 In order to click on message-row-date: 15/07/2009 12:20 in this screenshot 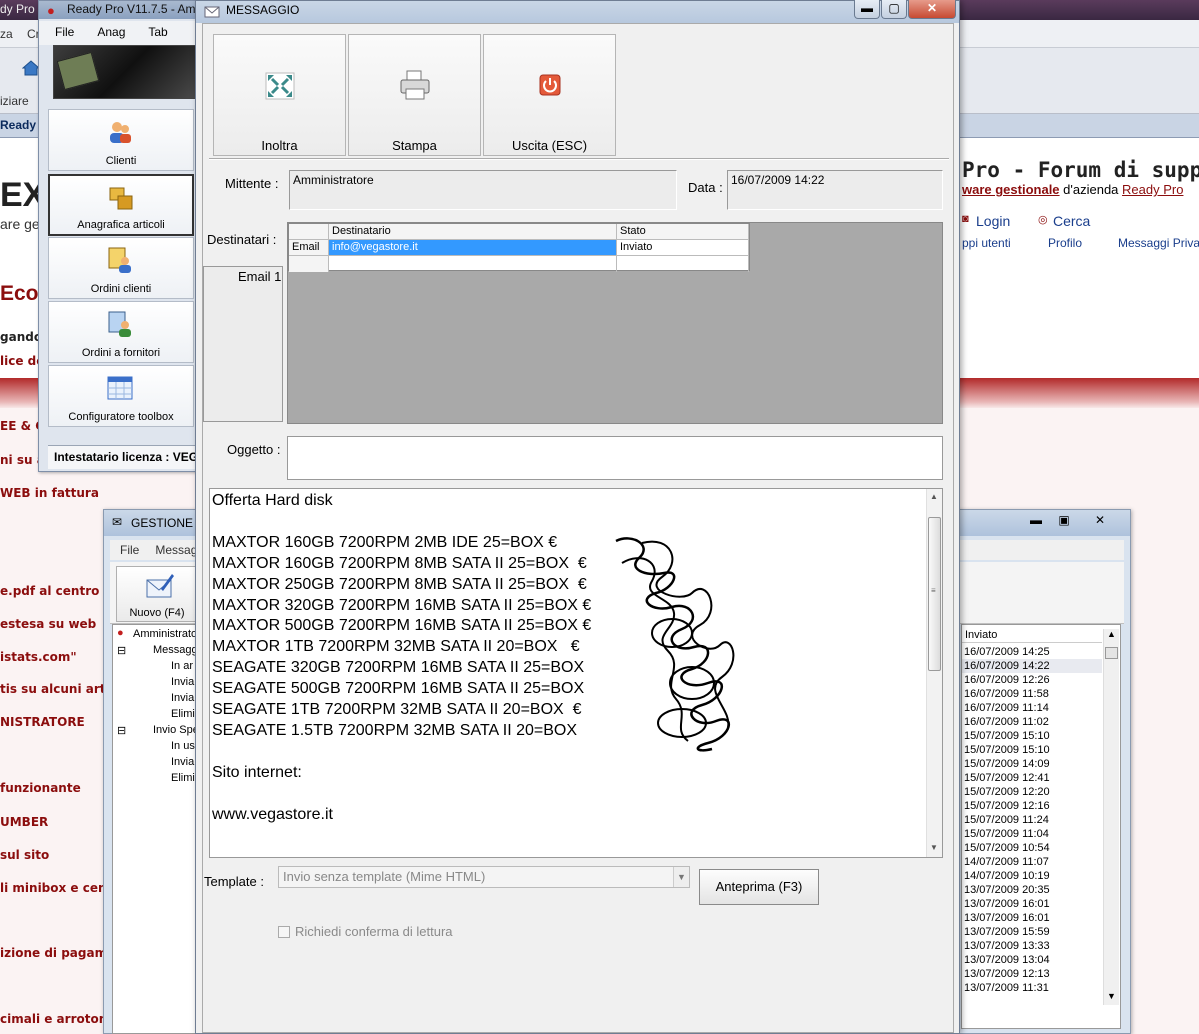, I will do `click(1032, 792)`.